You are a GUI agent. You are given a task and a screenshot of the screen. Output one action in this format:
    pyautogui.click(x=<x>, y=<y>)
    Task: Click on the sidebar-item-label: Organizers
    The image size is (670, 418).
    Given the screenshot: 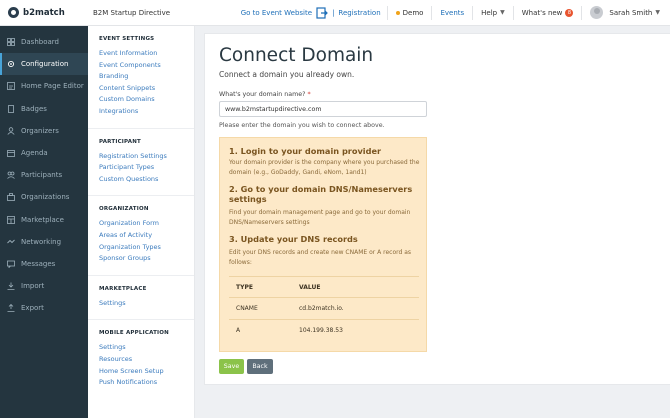 What is the action you would take?
    pyautogui.click(x=40, y=130)
    